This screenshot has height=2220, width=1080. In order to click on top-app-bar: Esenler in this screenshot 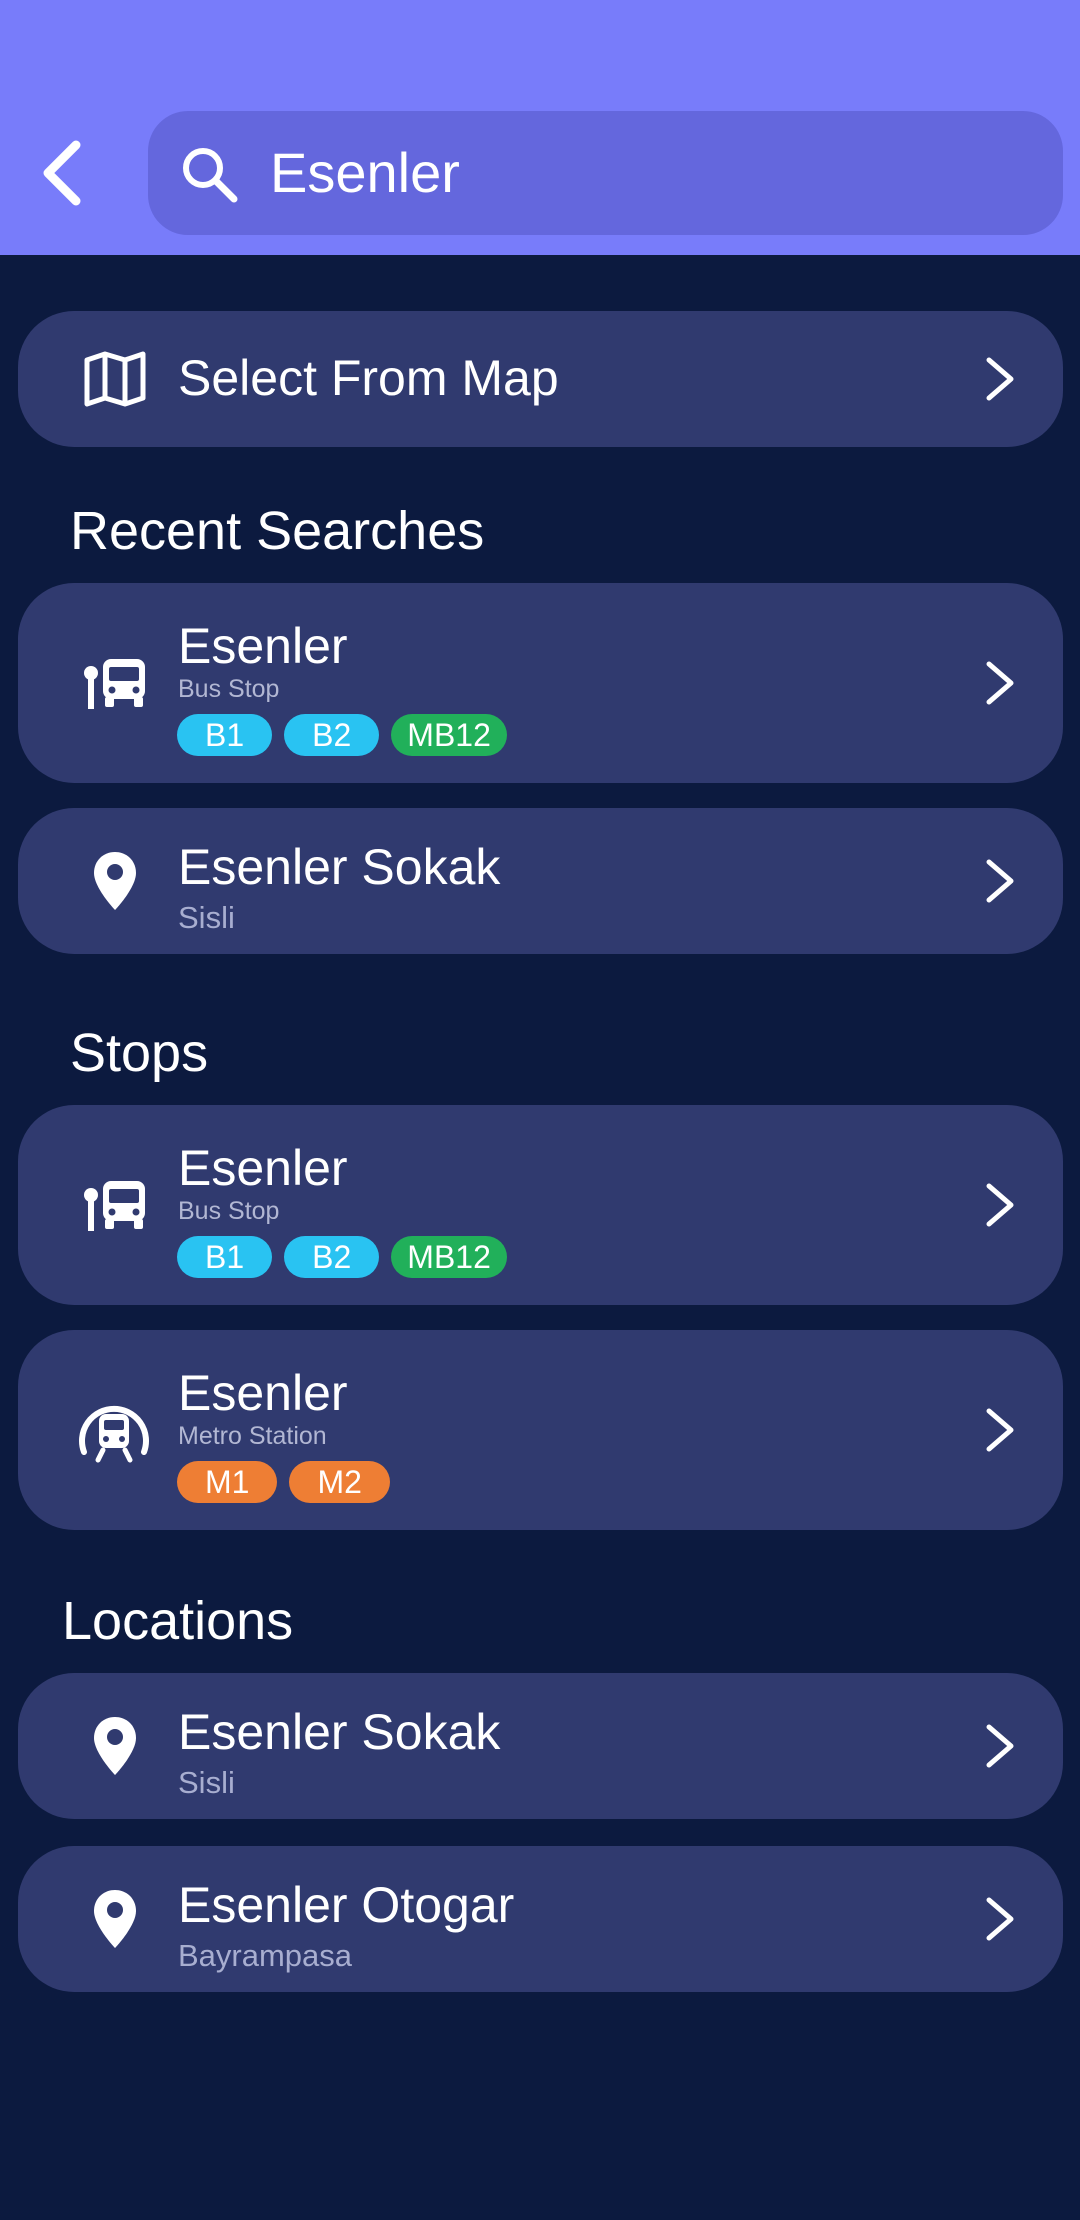, I will do `click(540, 127)`.